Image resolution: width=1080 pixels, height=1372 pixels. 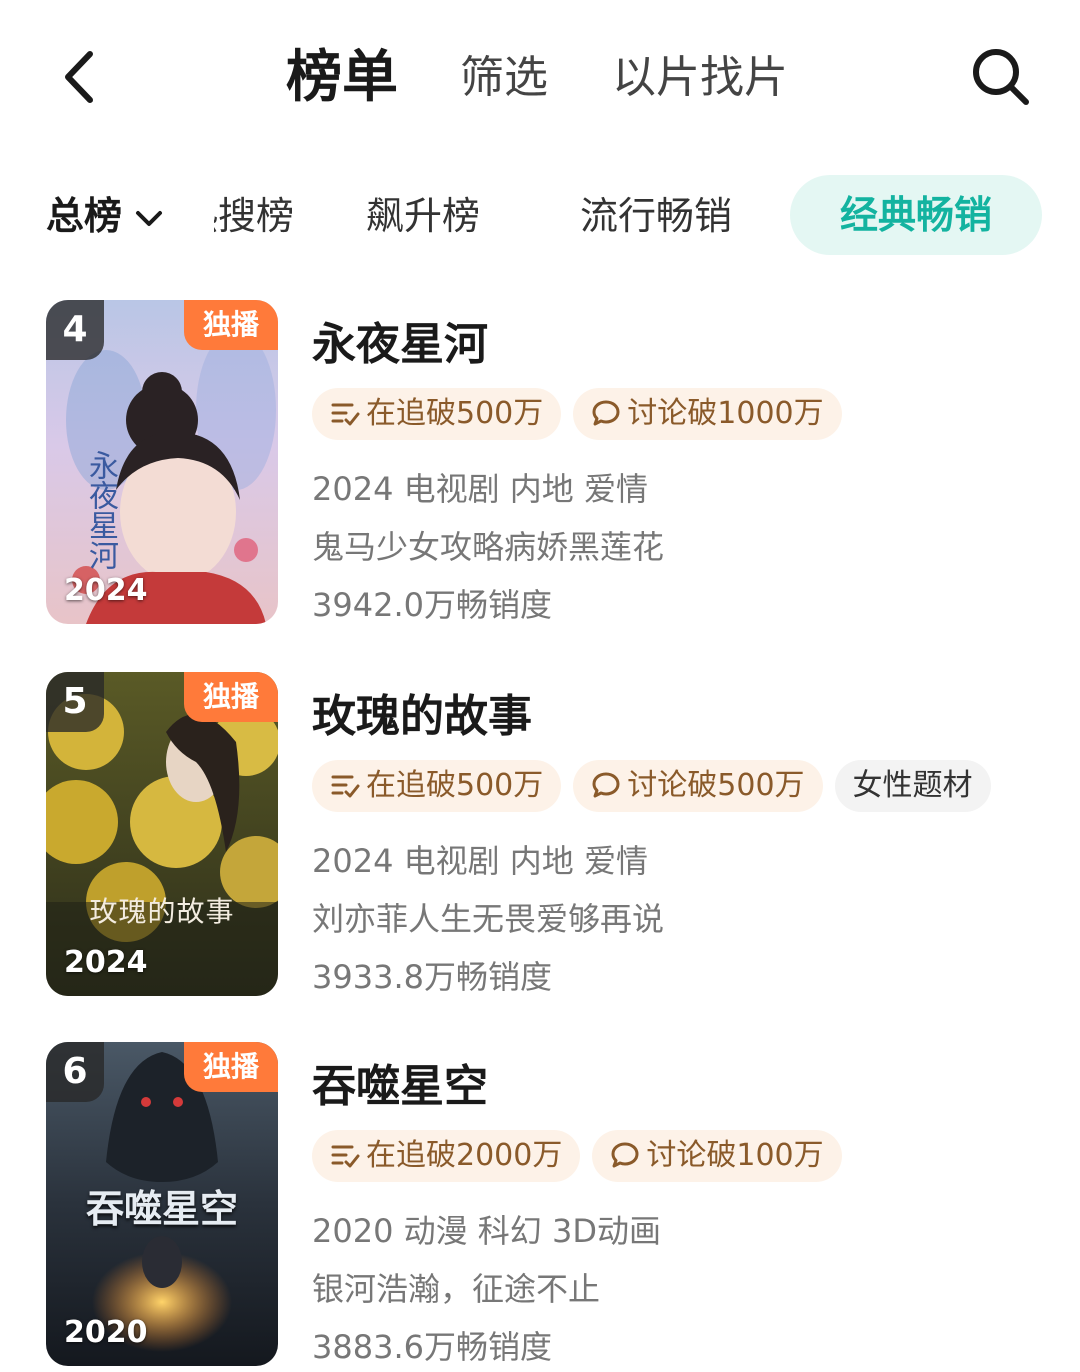 I want to click on poster-year: 2020, so click(x=106, y=1332).